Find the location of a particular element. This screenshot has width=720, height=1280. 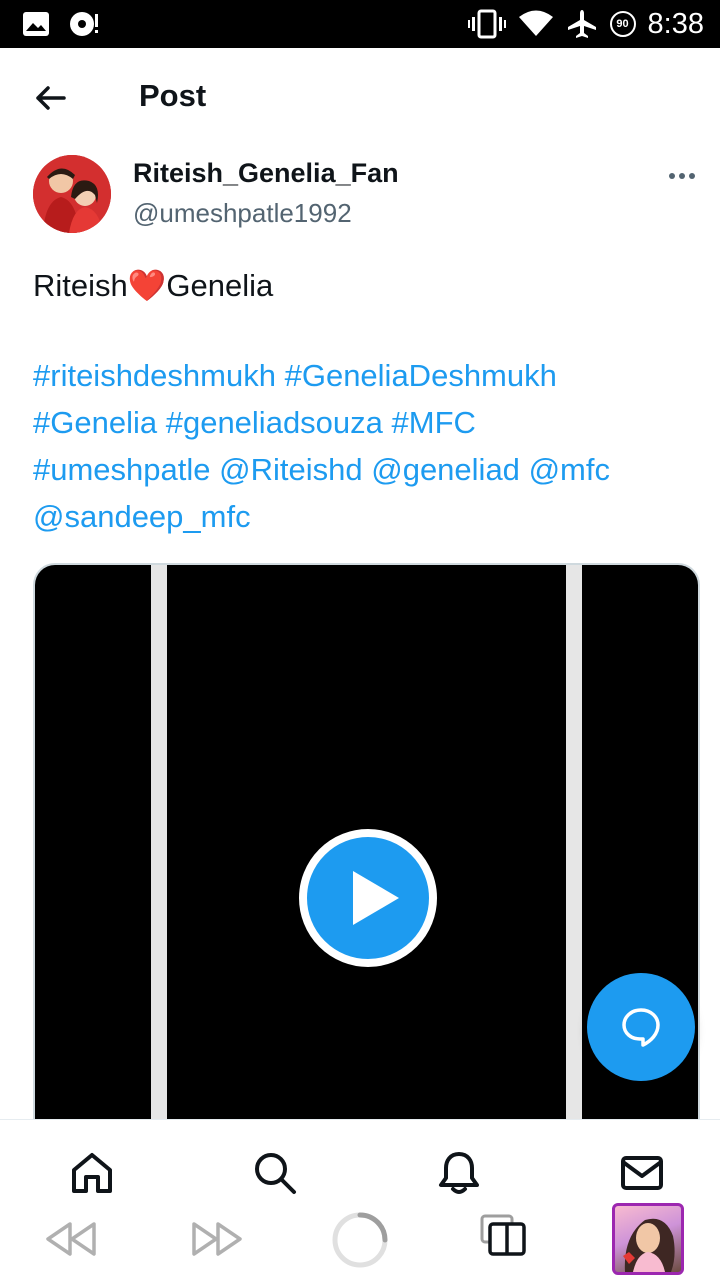

home-icon is located at coordinates (92, 1173).